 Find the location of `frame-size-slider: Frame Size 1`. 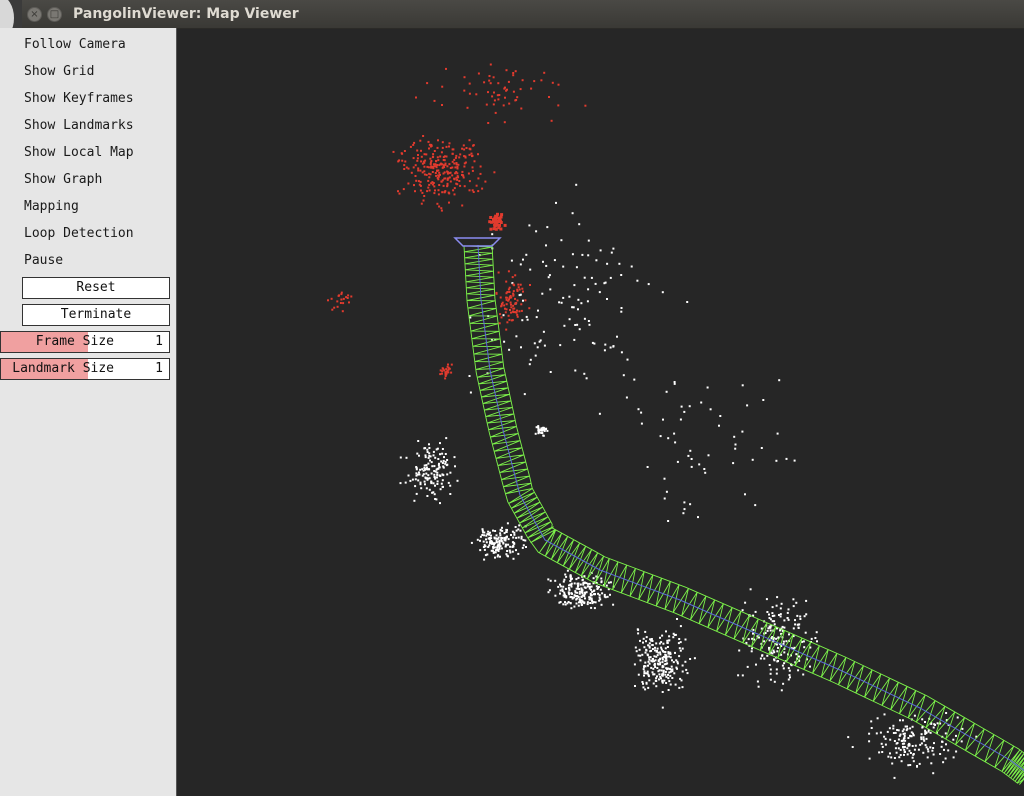

frame-size-slider: Frame Size 1 is located at coordinates (85, 342).